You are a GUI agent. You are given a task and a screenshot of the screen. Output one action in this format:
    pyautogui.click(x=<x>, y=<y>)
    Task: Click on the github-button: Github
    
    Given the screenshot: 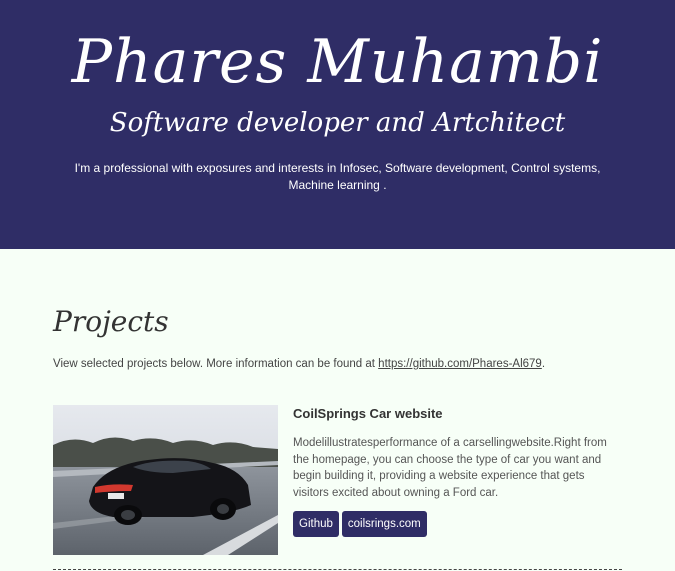 What is the action you would take?
    pyautogui.click(x=316, y=524)
    